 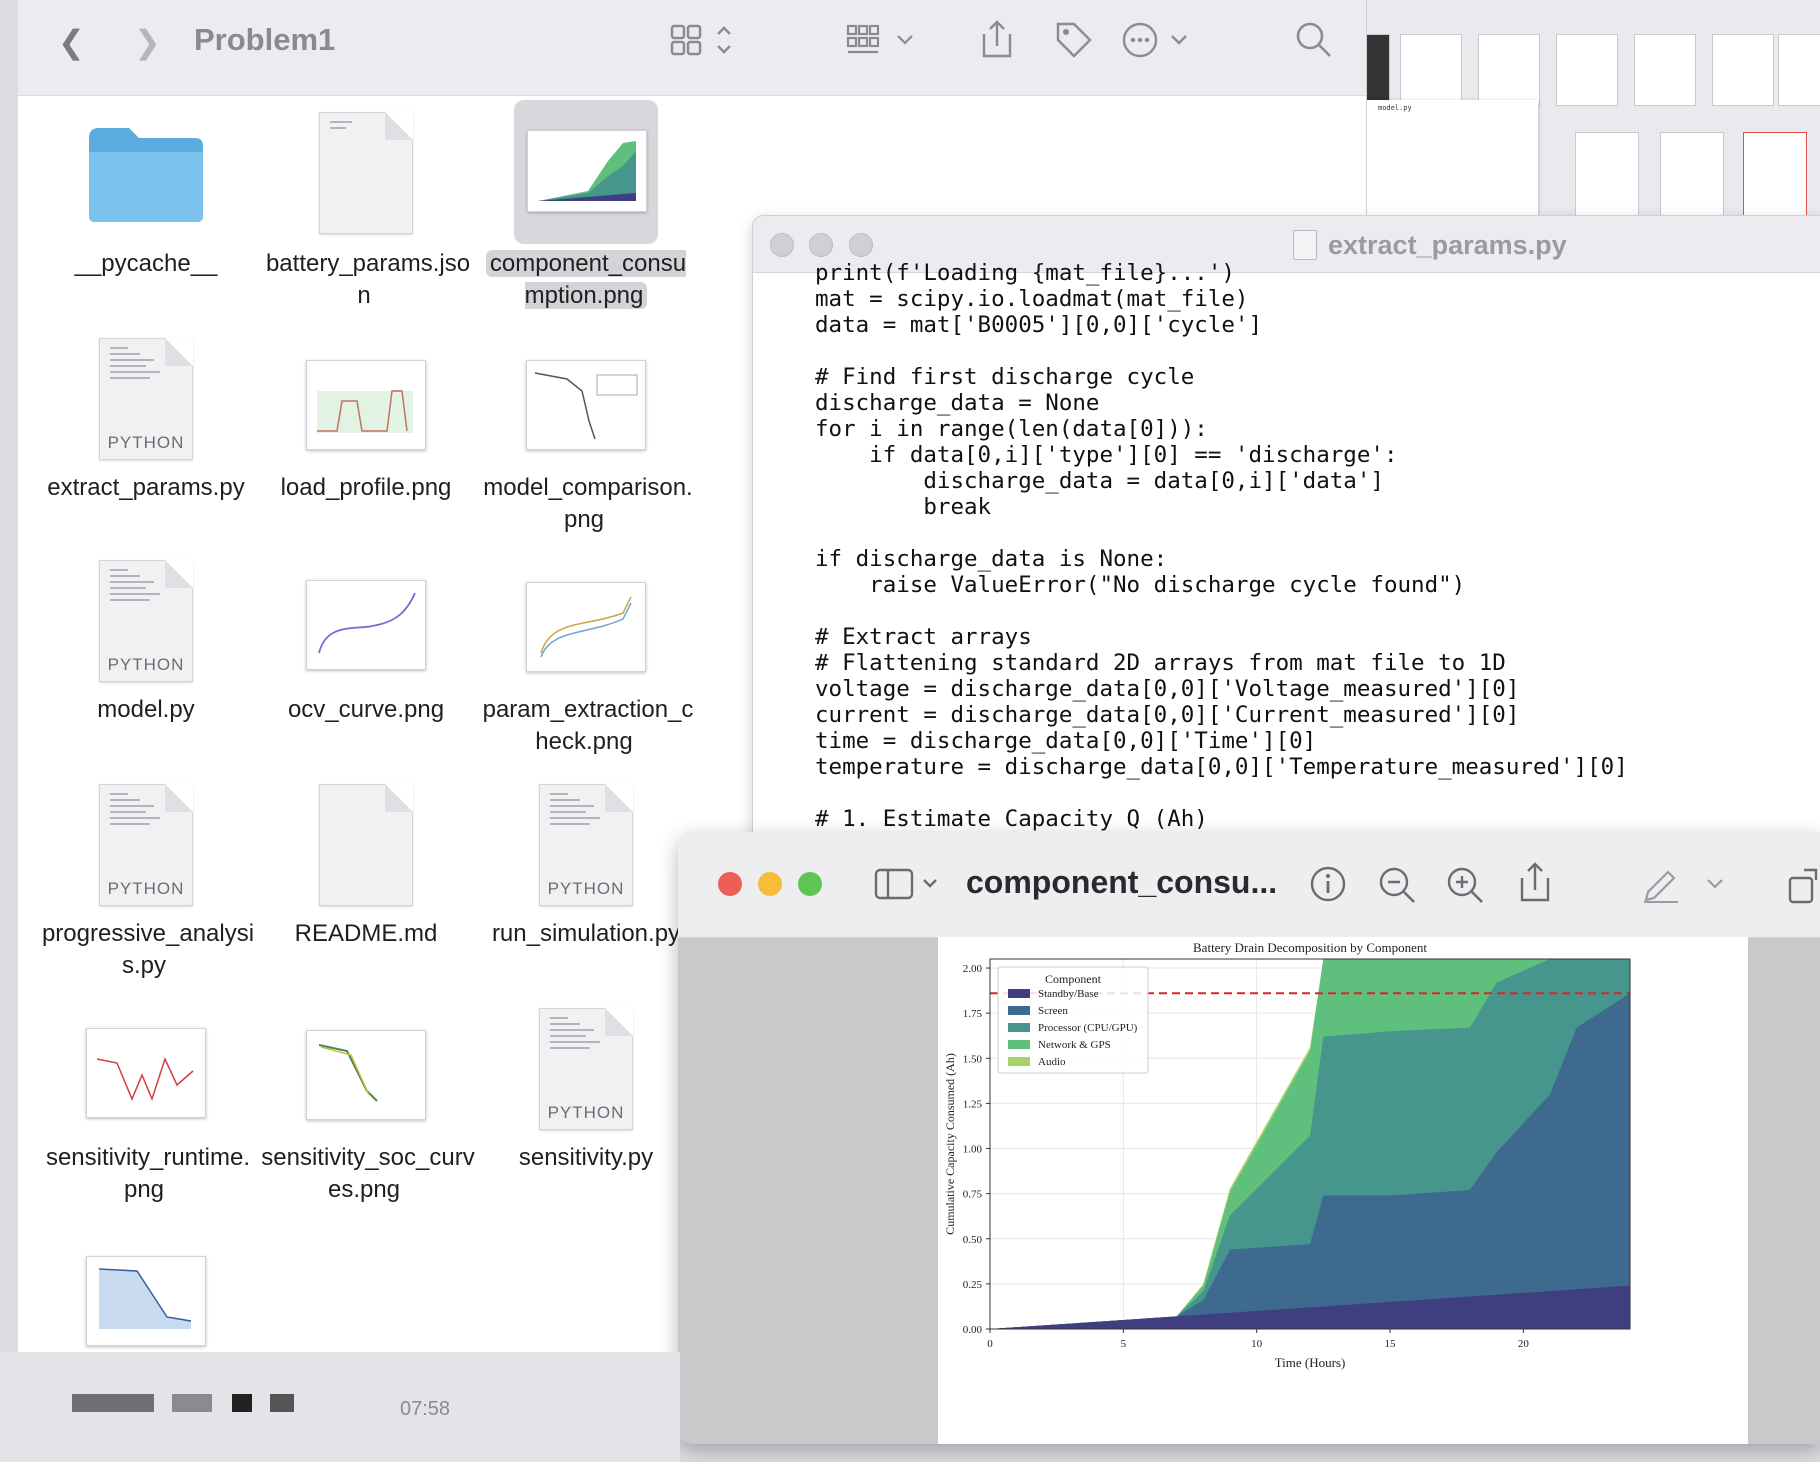 I want to click on file-item: README.md, so click(x=366, y=886).